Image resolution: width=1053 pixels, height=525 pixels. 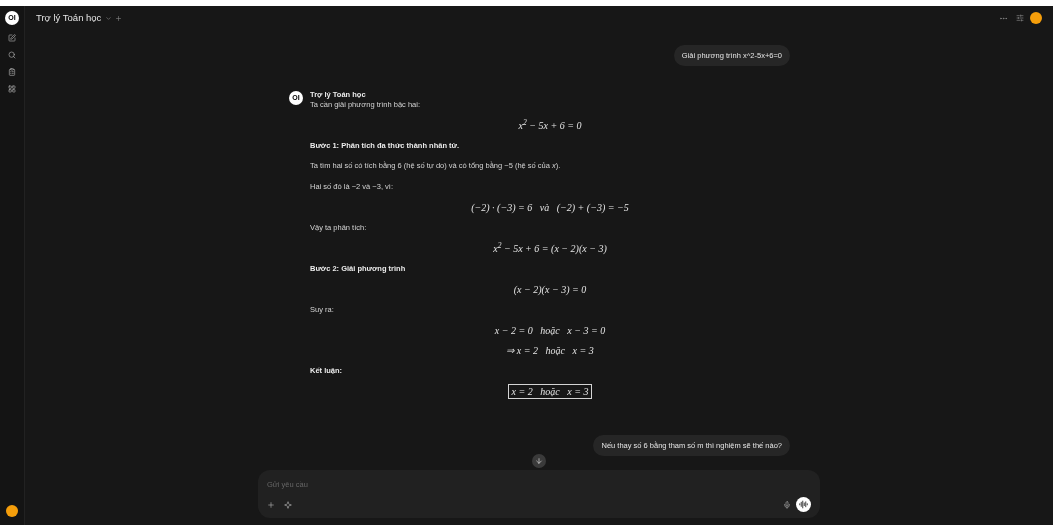 I want to click on voice-button, so click(x=803, y=505).